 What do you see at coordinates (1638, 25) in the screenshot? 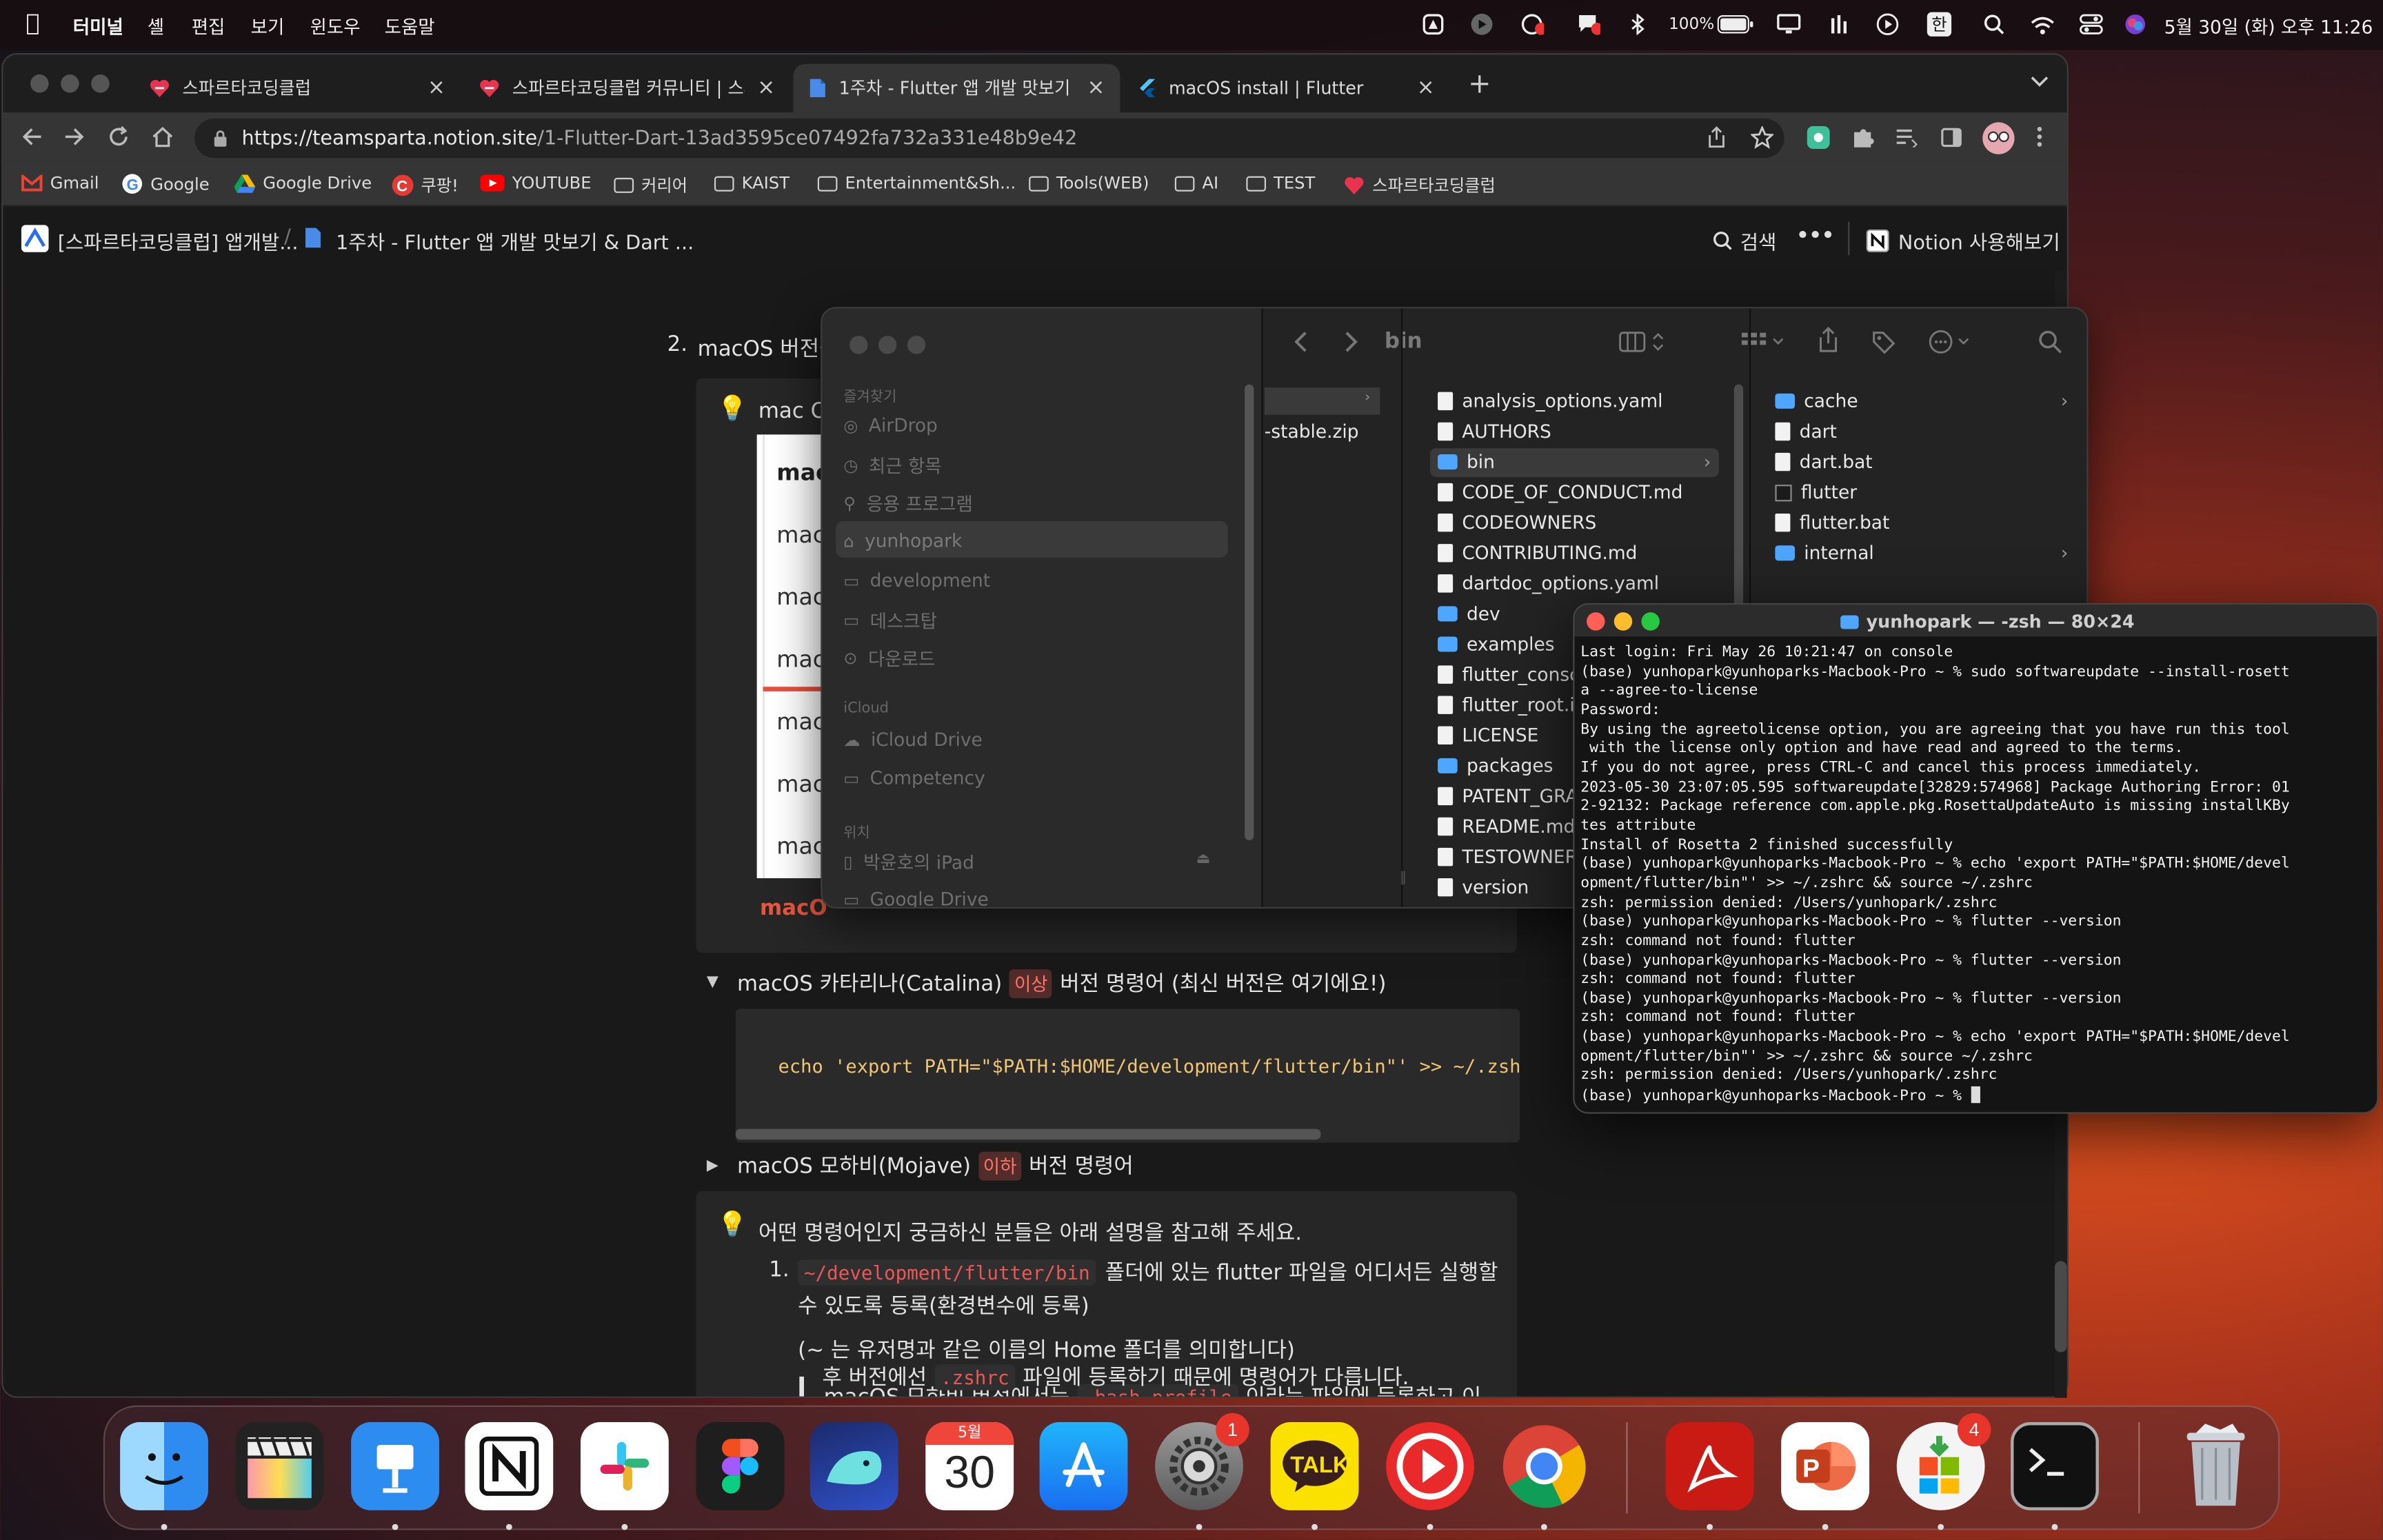
I see `bluetooth-icon` at bounding box center [1638, 25].